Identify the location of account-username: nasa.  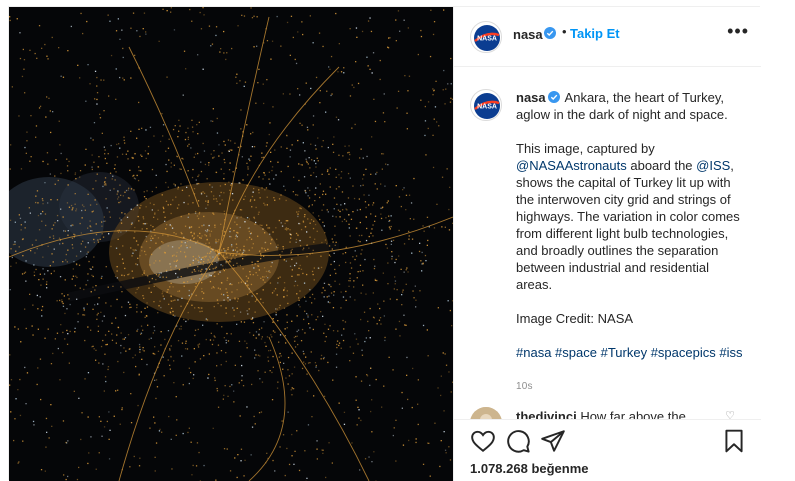
(528, 34).